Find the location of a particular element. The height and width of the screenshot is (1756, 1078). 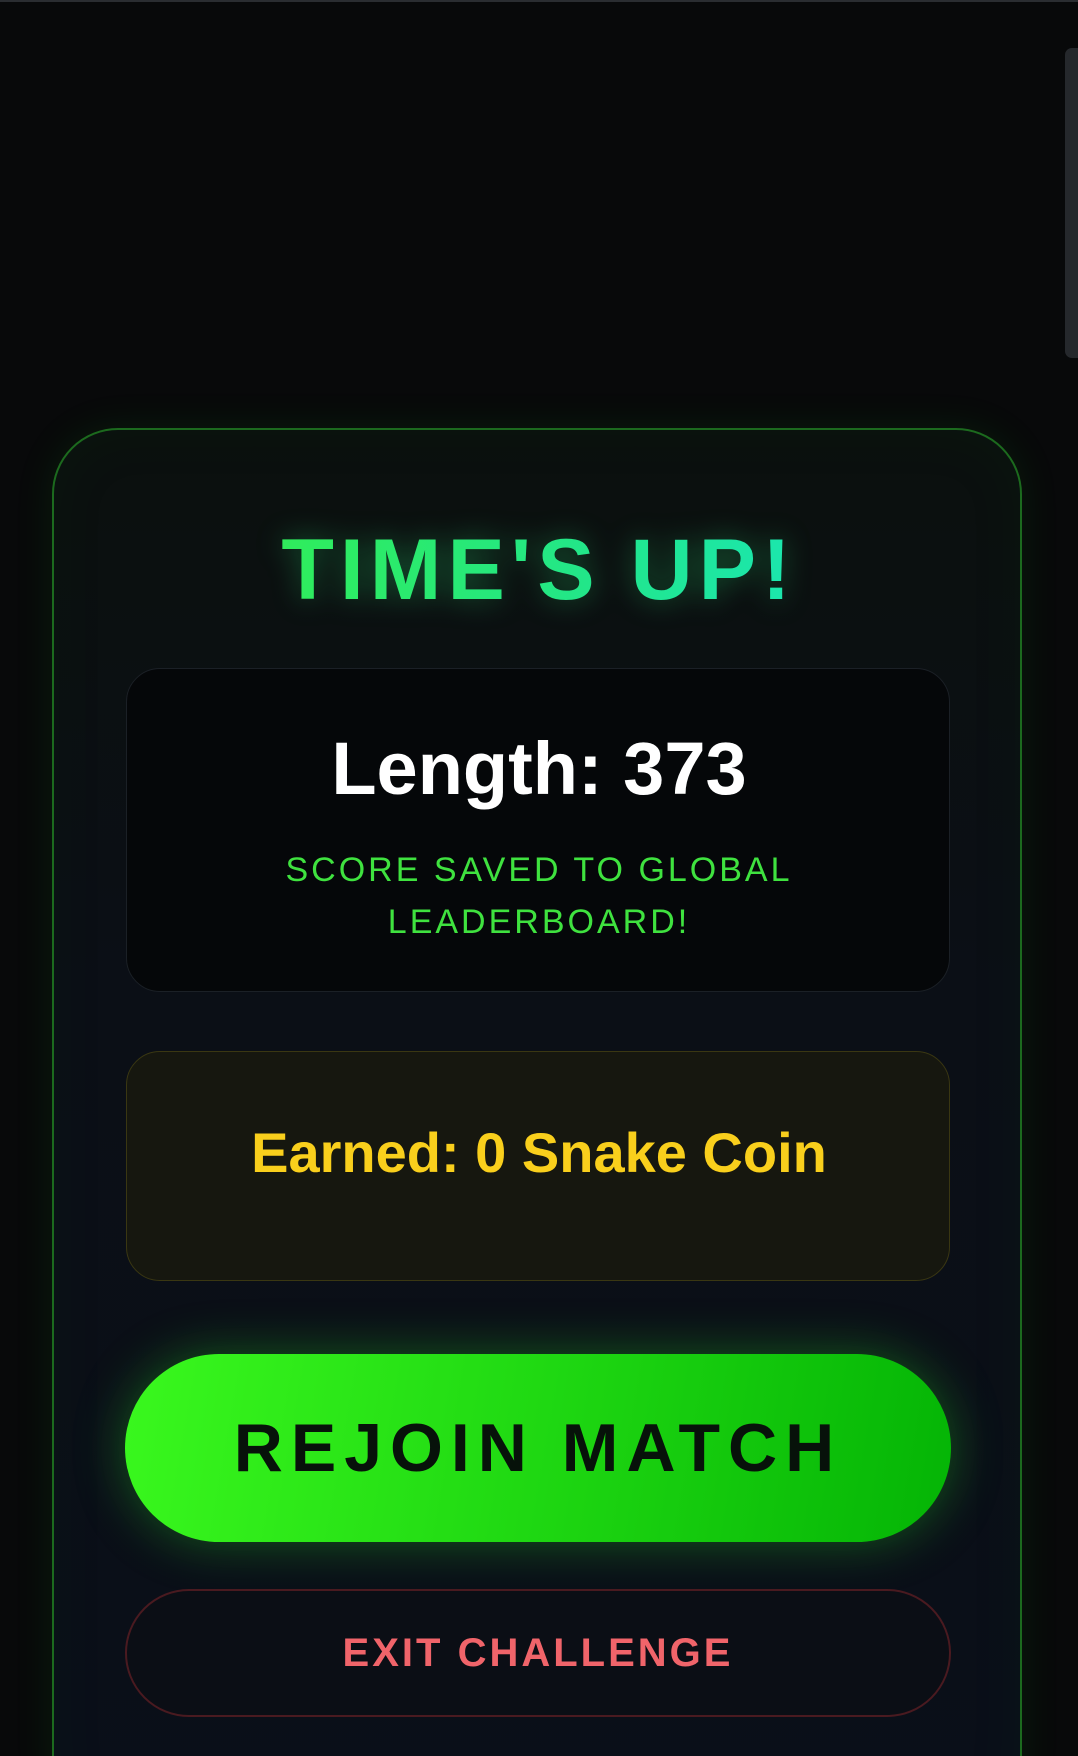

rejoin-match-button: REJOIN MATCH is located at coordinates (538, 1448).